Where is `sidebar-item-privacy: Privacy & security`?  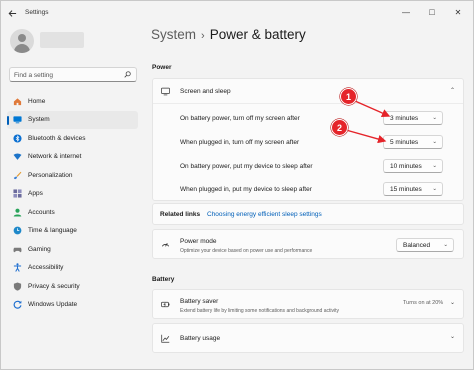
sidebar-item-privacy: Privacy & security is located at coordinates (72, 286).